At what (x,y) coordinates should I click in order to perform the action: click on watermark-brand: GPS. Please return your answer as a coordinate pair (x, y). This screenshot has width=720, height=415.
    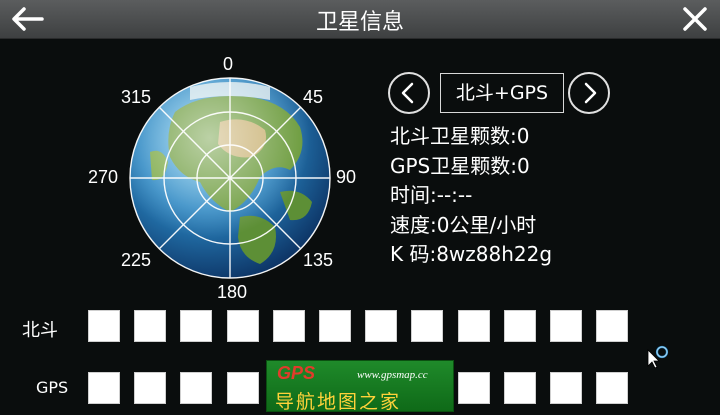
    Looking at the image, I should click on (296, 373).